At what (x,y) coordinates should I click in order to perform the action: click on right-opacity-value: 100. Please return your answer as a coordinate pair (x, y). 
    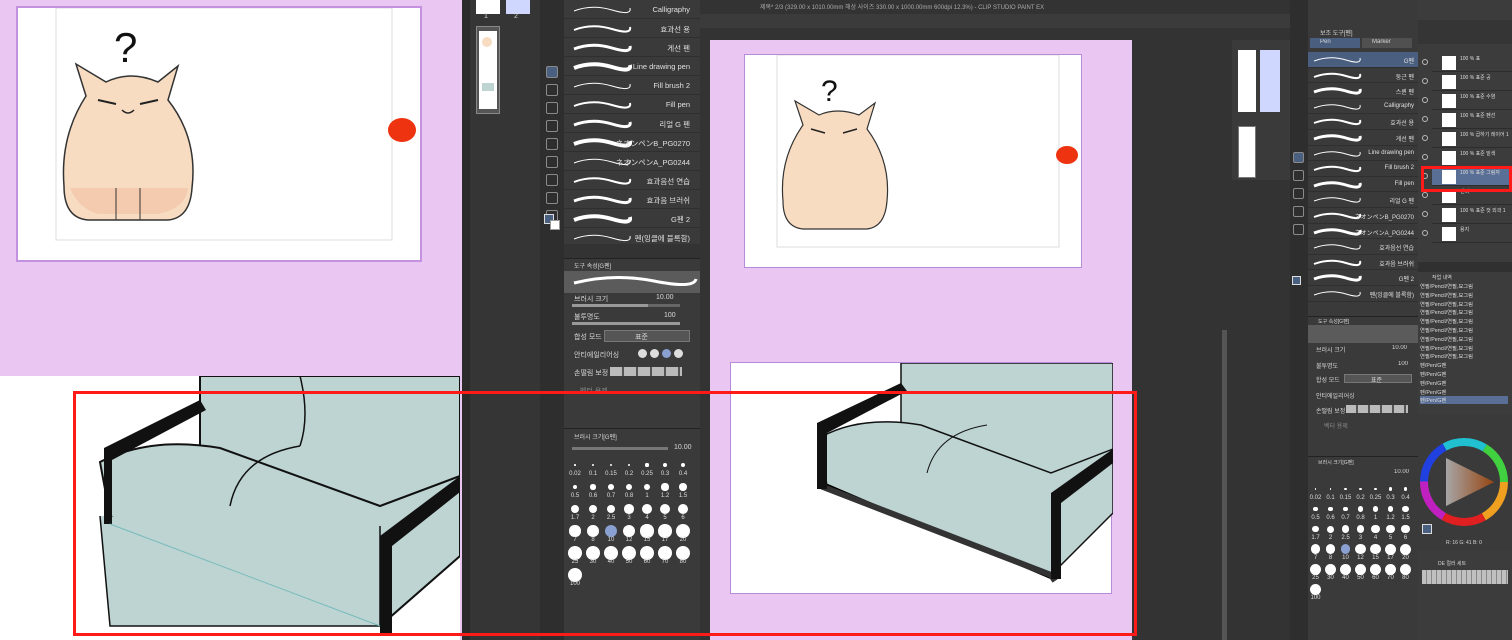
    Looking at the image, I should click on (1403, 364).